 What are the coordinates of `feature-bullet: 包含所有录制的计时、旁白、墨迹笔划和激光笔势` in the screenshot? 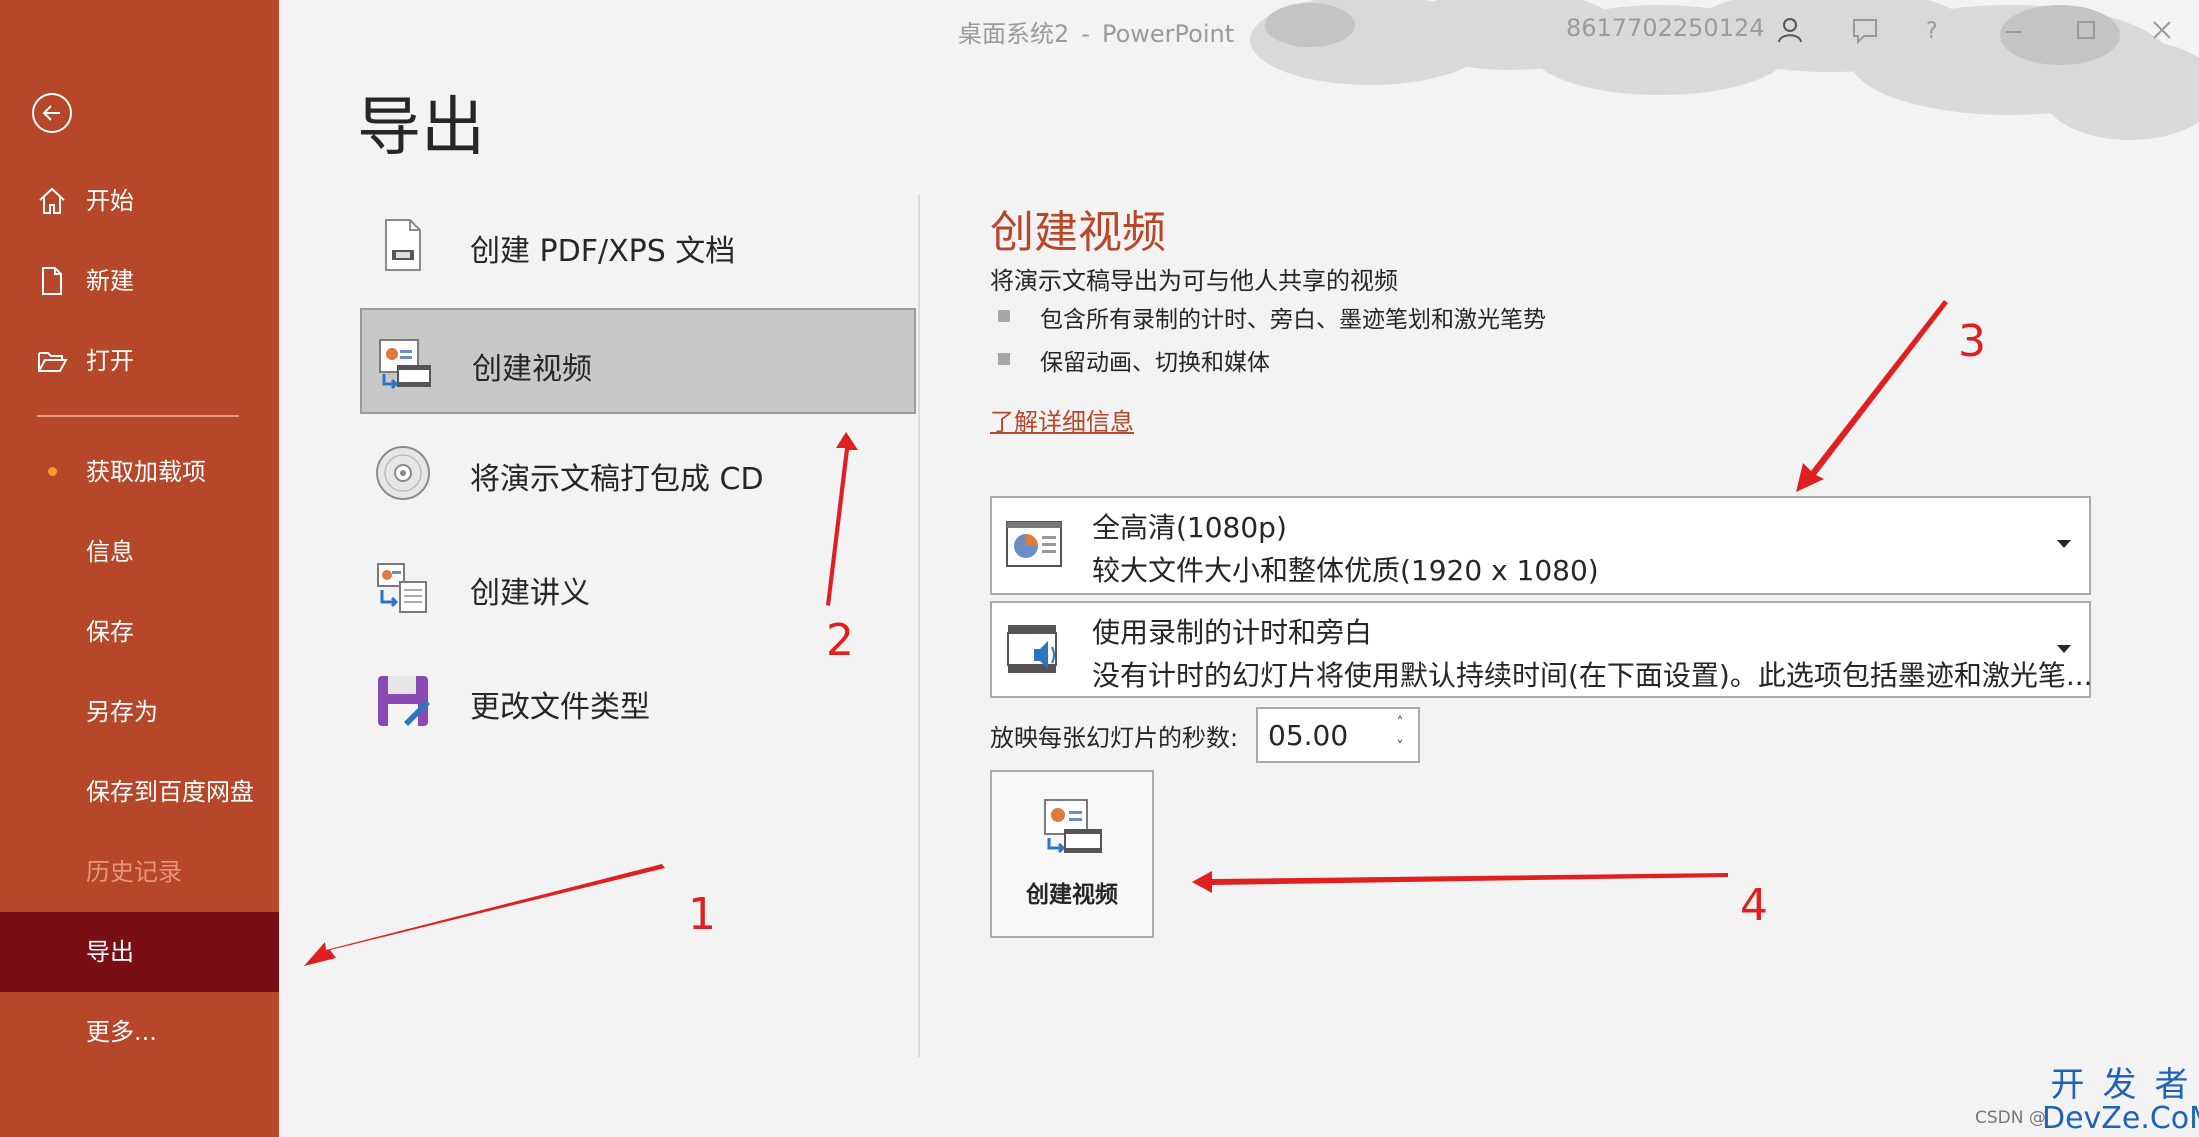 It's located at (1268, 317).